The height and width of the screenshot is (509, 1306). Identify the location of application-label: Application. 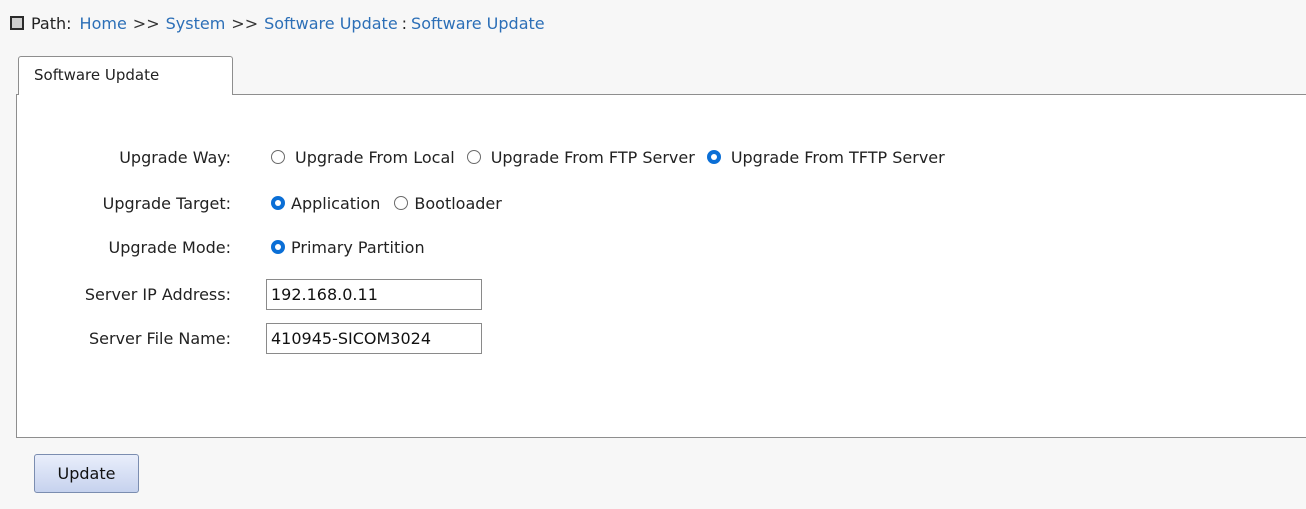
(336, 203).